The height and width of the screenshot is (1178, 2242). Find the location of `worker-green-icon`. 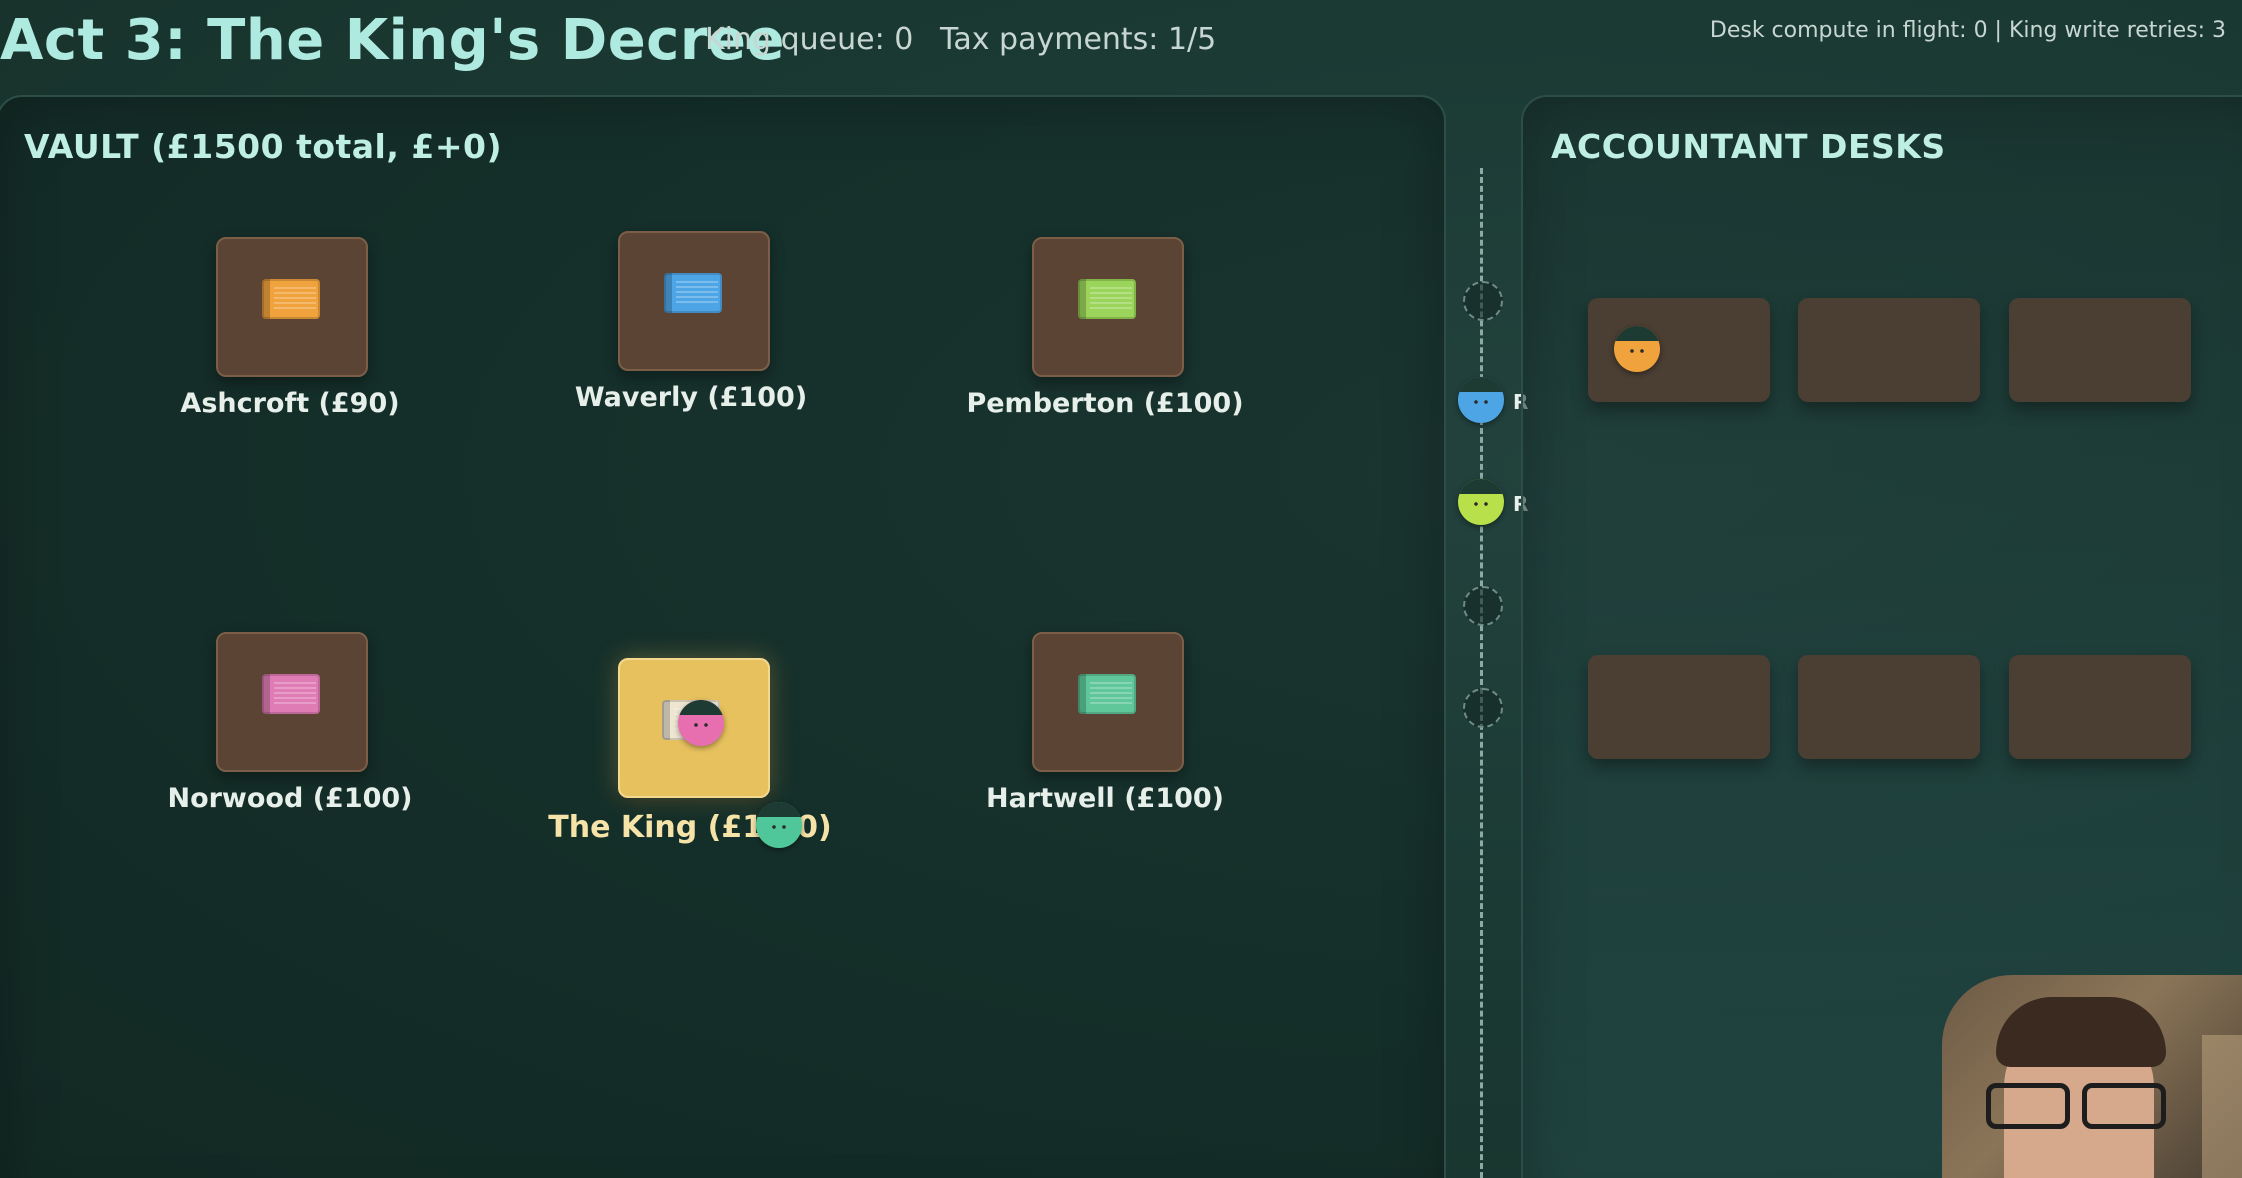

worker-green-icon is located at coordinates (1481, 502).